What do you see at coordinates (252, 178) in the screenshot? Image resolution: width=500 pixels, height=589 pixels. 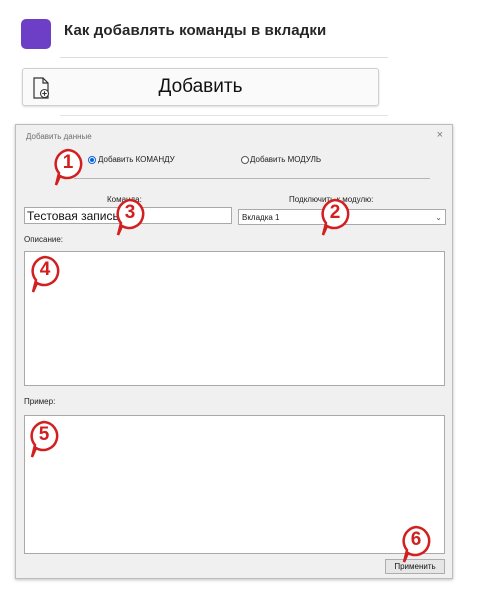 I see `radio-separator` at bounding box center [252, 178].